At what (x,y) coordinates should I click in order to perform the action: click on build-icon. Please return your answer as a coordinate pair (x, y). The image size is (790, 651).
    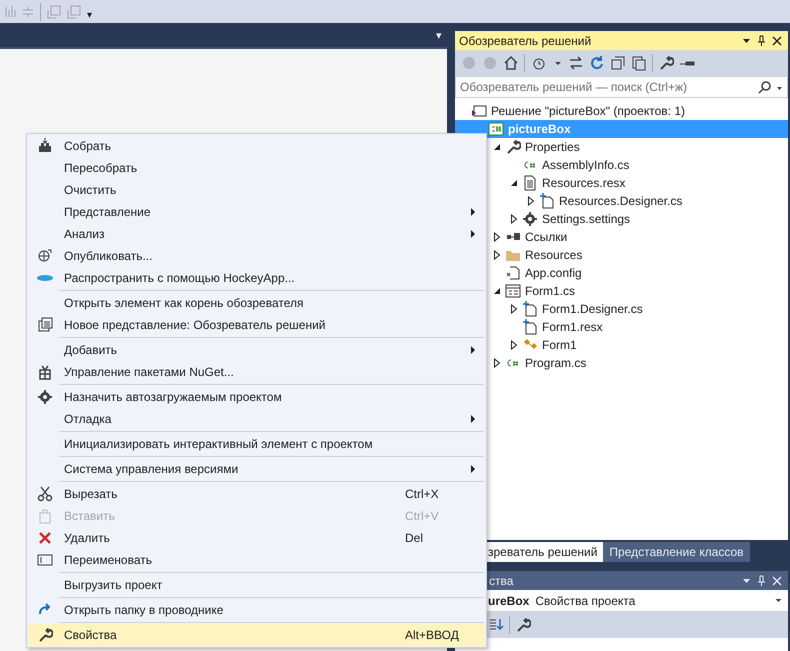
    Looking at the image, I should click on (45, 146).